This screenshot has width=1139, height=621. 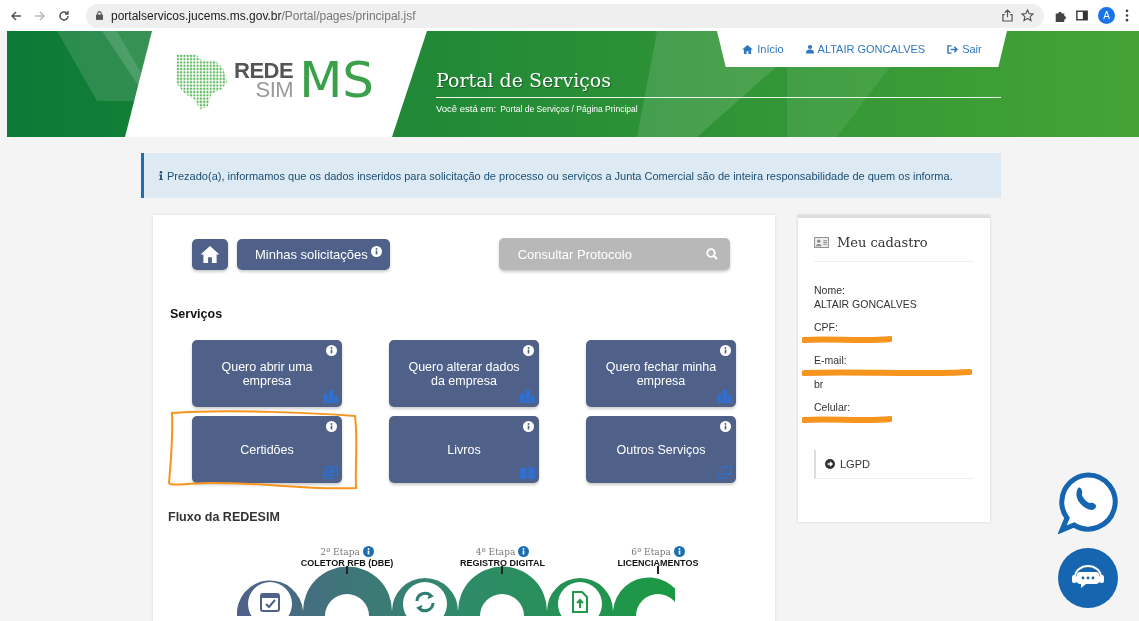 What do you see at coordinates (270, 602) in the screenshot?
I see `calendar-check-icon` at bounding box center [270, 602].